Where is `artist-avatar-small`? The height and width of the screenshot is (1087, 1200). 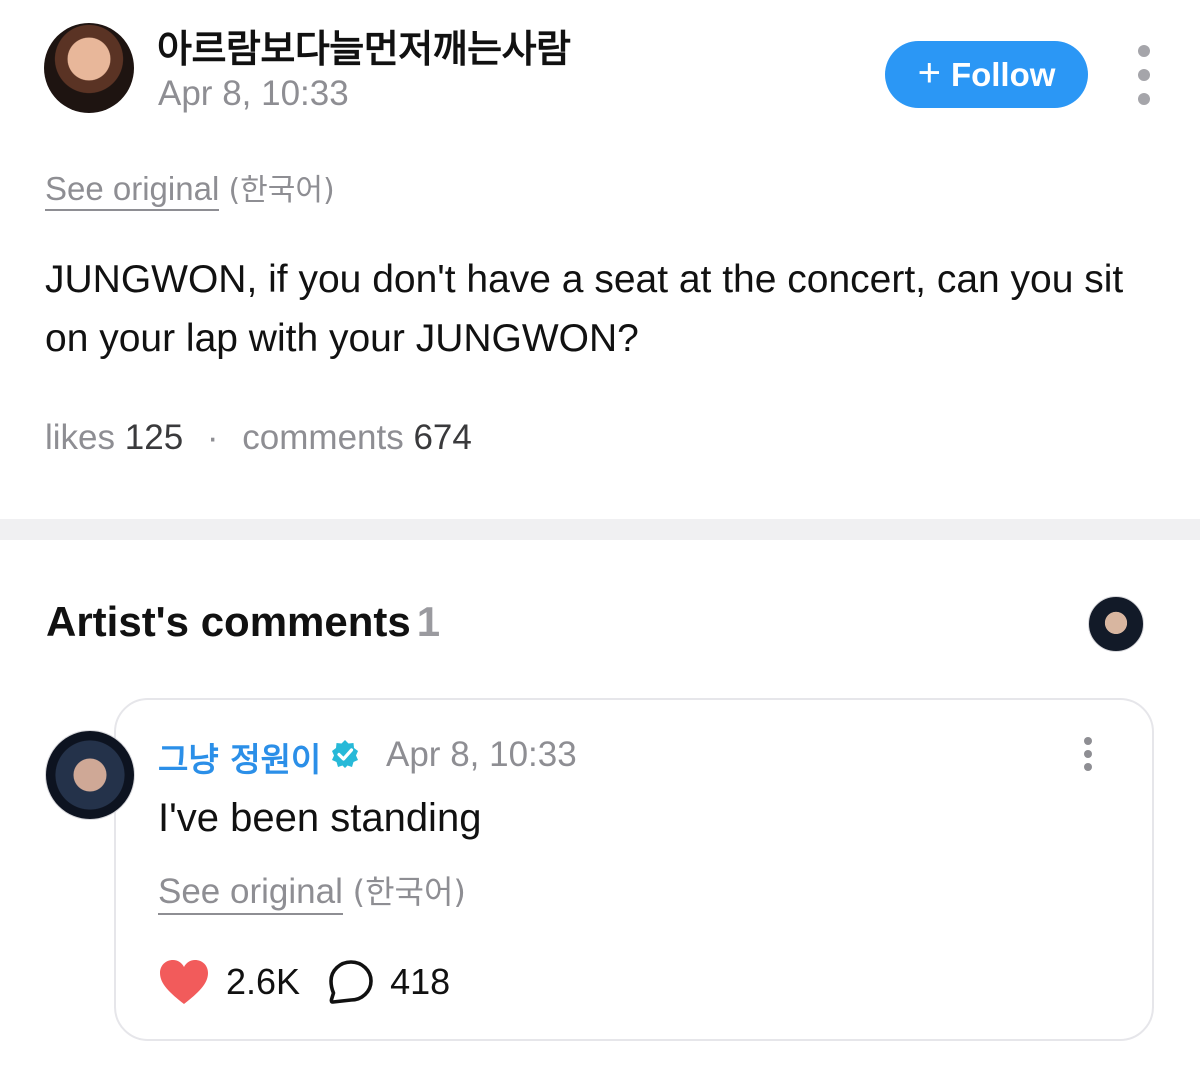 artist-avatar-small is located at coordinates (1116, 624).